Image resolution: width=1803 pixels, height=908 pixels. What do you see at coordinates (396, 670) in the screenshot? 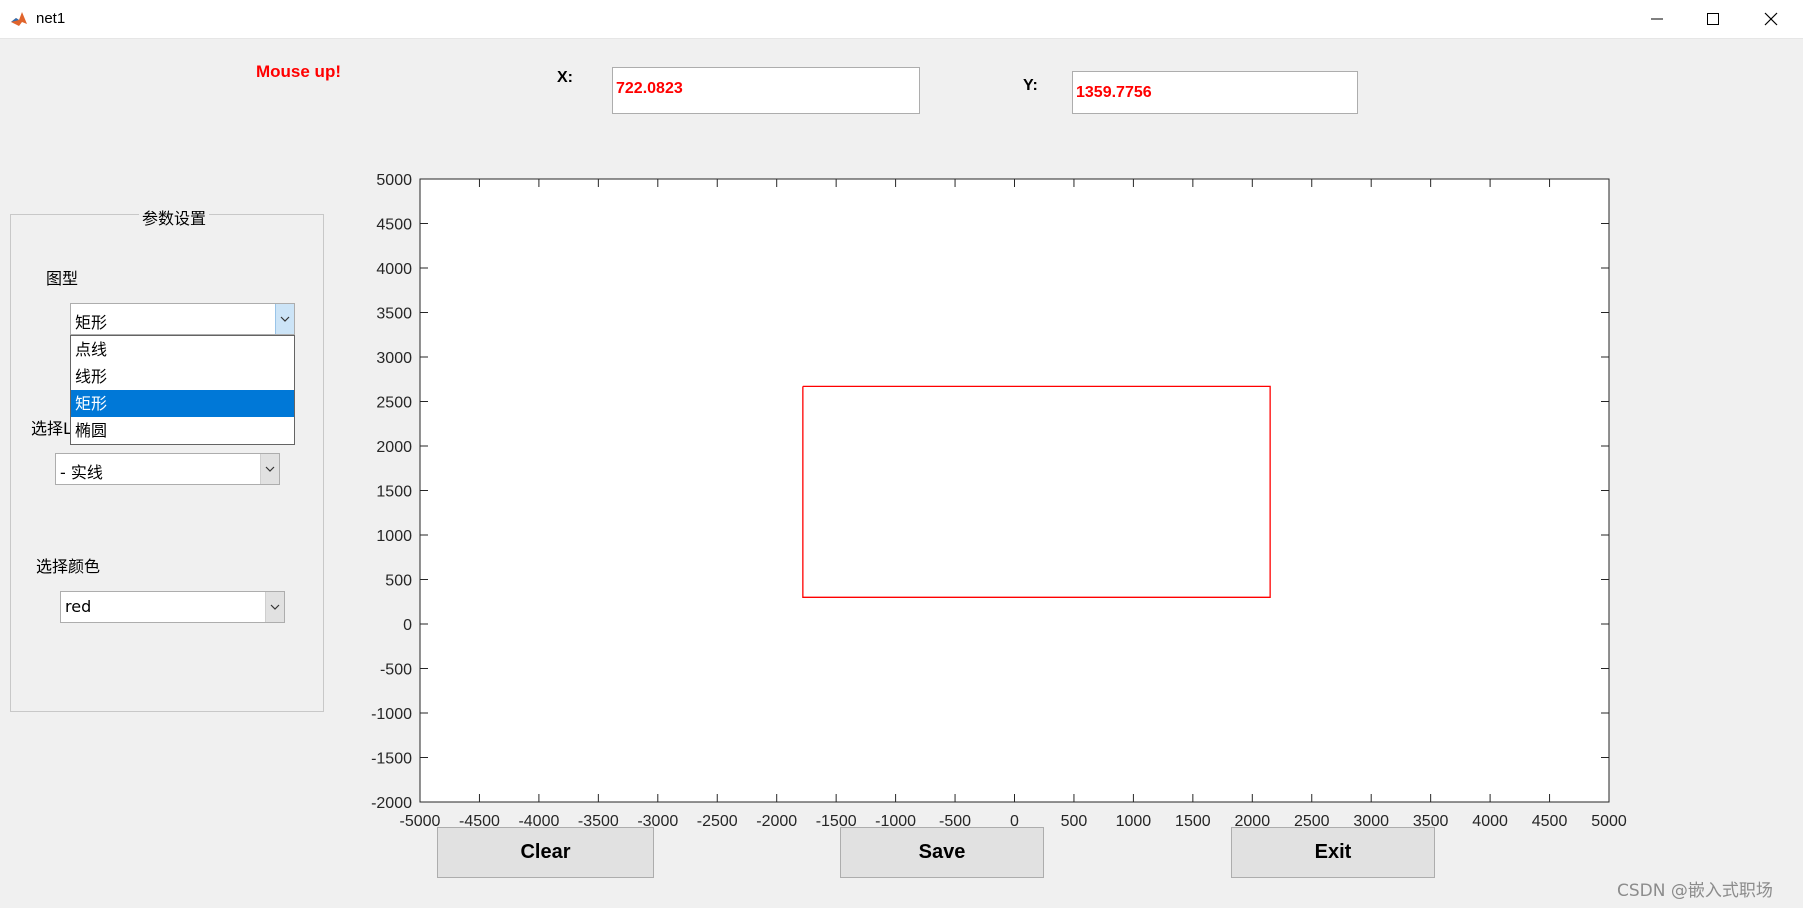
I see `y-tick-label: -500` at bounding box center [396, 670].